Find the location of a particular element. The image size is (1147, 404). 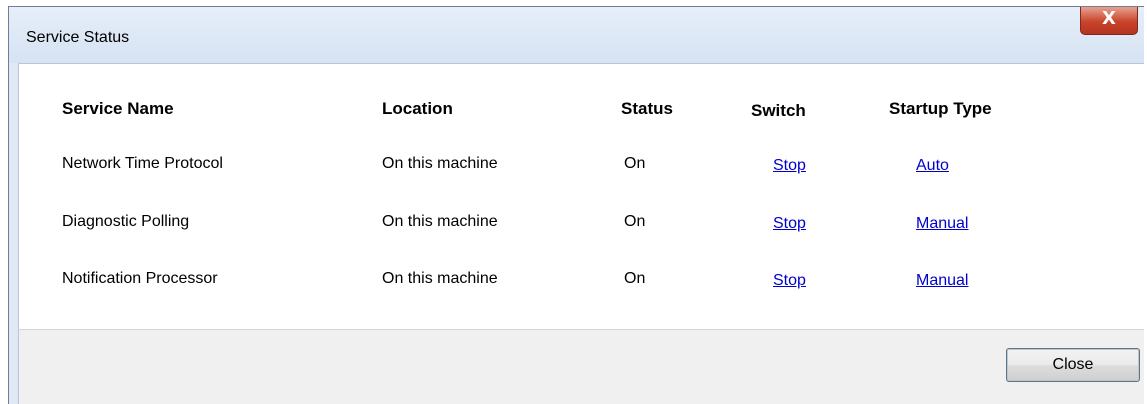

title-bar: Service Status X is located at coordinates (576, 35).